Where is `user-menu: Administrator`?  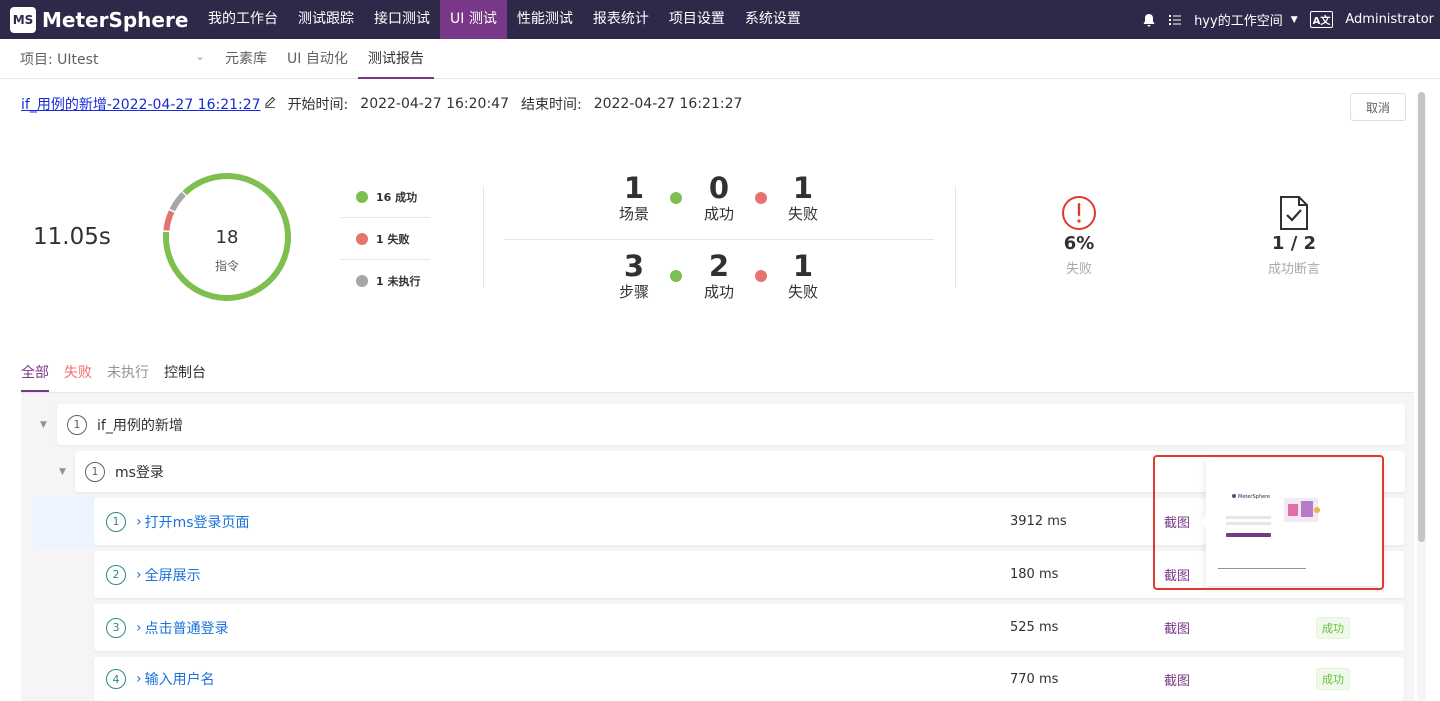
user-menu: Administrator is located at coordinates (1389, 19).